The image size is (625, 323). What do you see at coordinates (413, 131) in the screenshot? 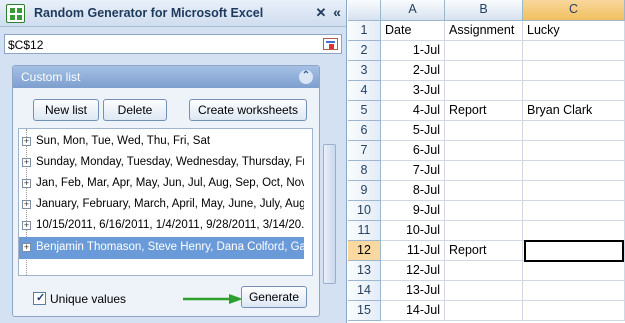
I see `cell-a: 5-Jul` at bounding box center [413, 131].